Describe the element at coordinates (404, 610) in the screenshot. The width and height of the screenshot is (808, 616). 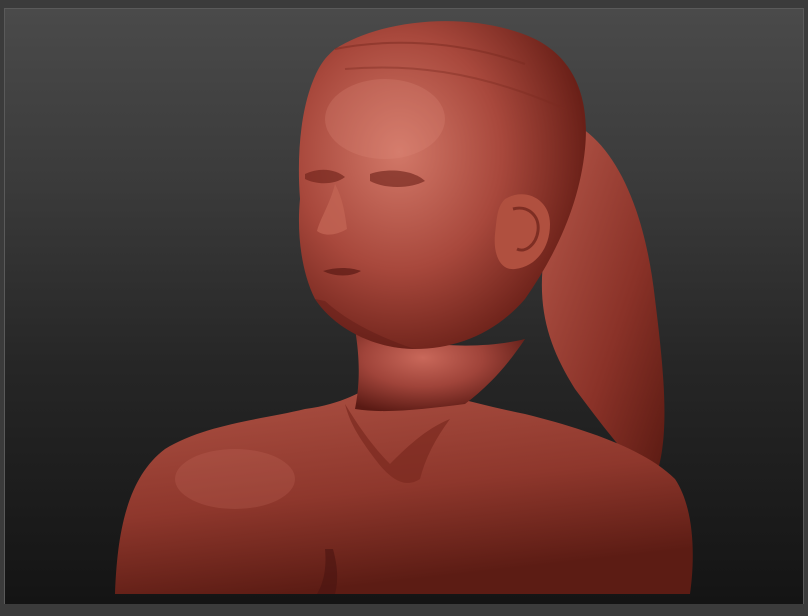
I see `viewport-bottom-bar` at that location.